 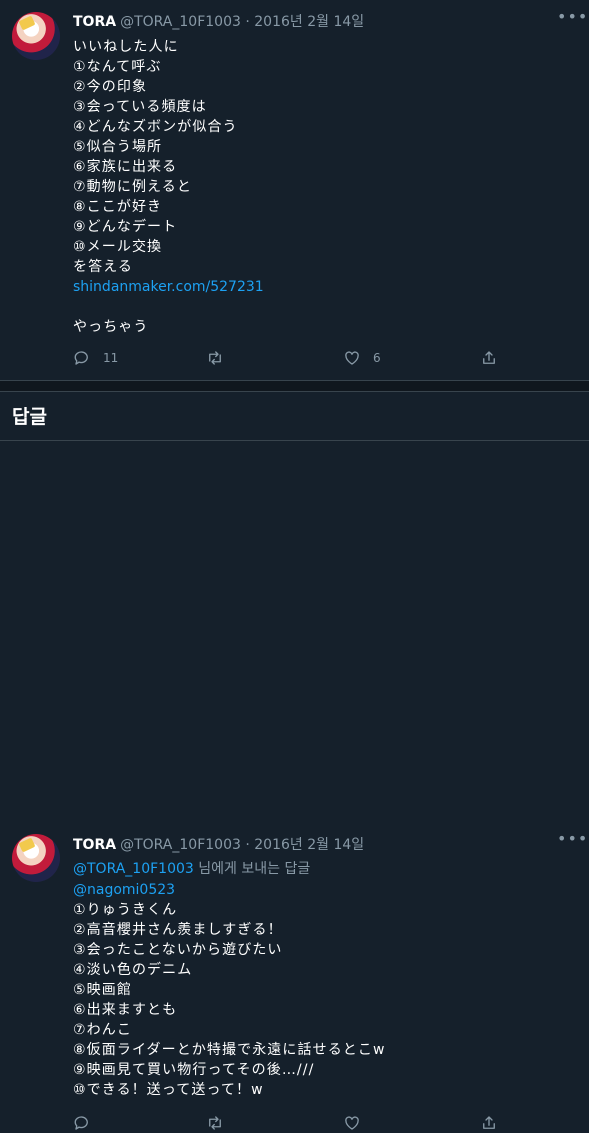 I want to click on tweet-line: ⑦動物に例えると, so click(x=132, y=187).